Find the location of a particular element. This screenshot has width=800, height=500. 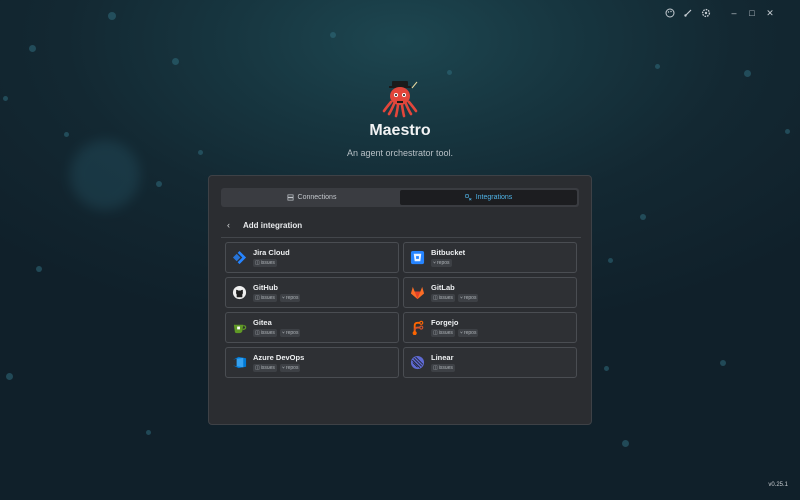

azure-devops-icon is located at coordinates (239, 362).